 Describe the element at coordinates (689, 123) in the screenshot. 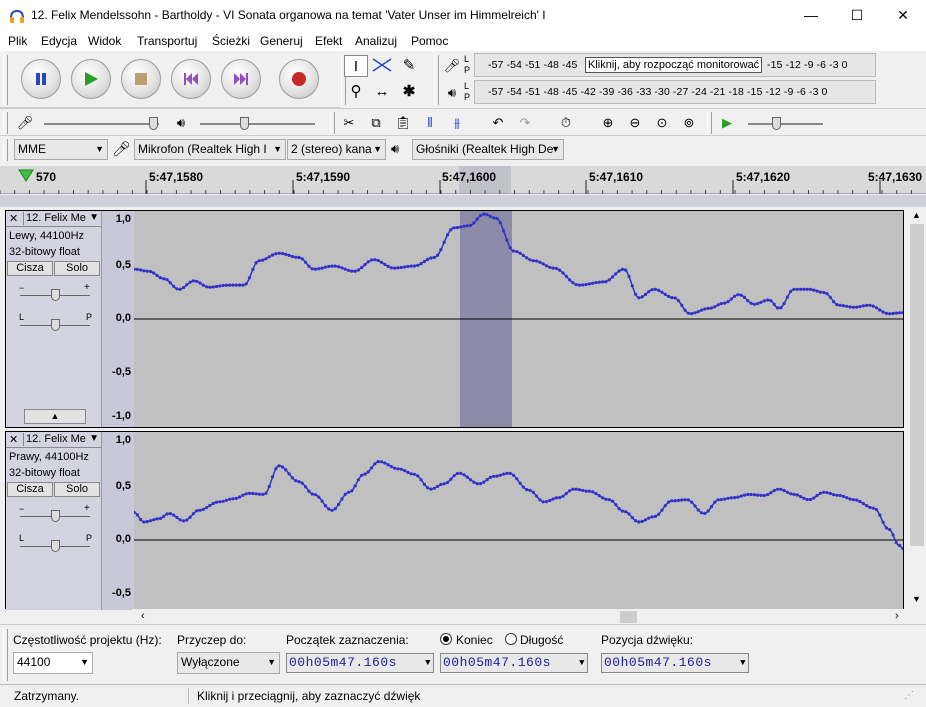

I see `fit-project-button: ⊚` at that location.